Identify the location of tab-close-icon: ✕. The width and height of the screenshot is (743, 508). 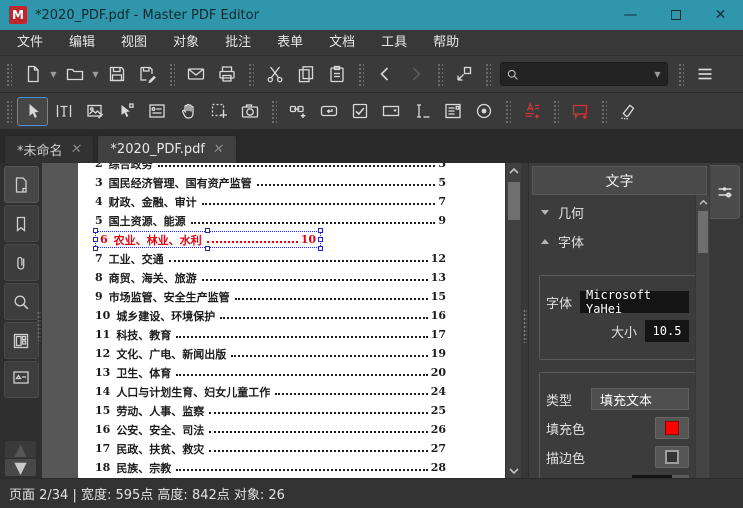
(76, 149).